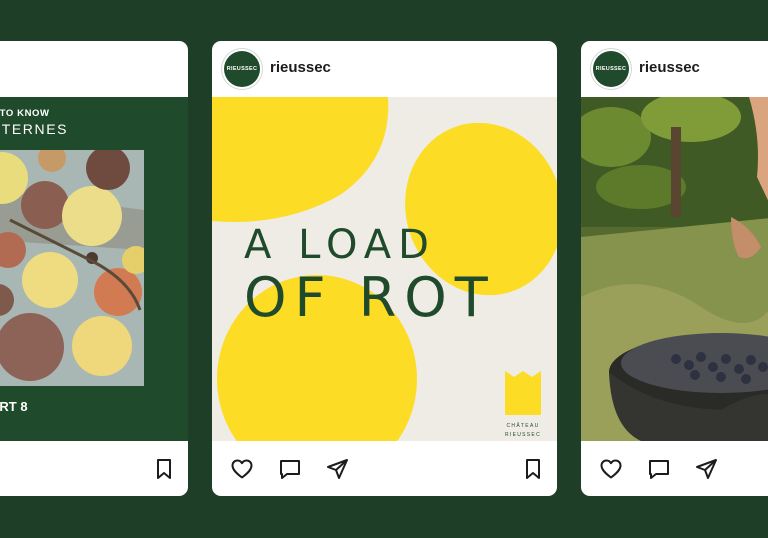  I want to click on chateau-logo: CHÂTEAU RIEUSSEC, so click(523, 404).